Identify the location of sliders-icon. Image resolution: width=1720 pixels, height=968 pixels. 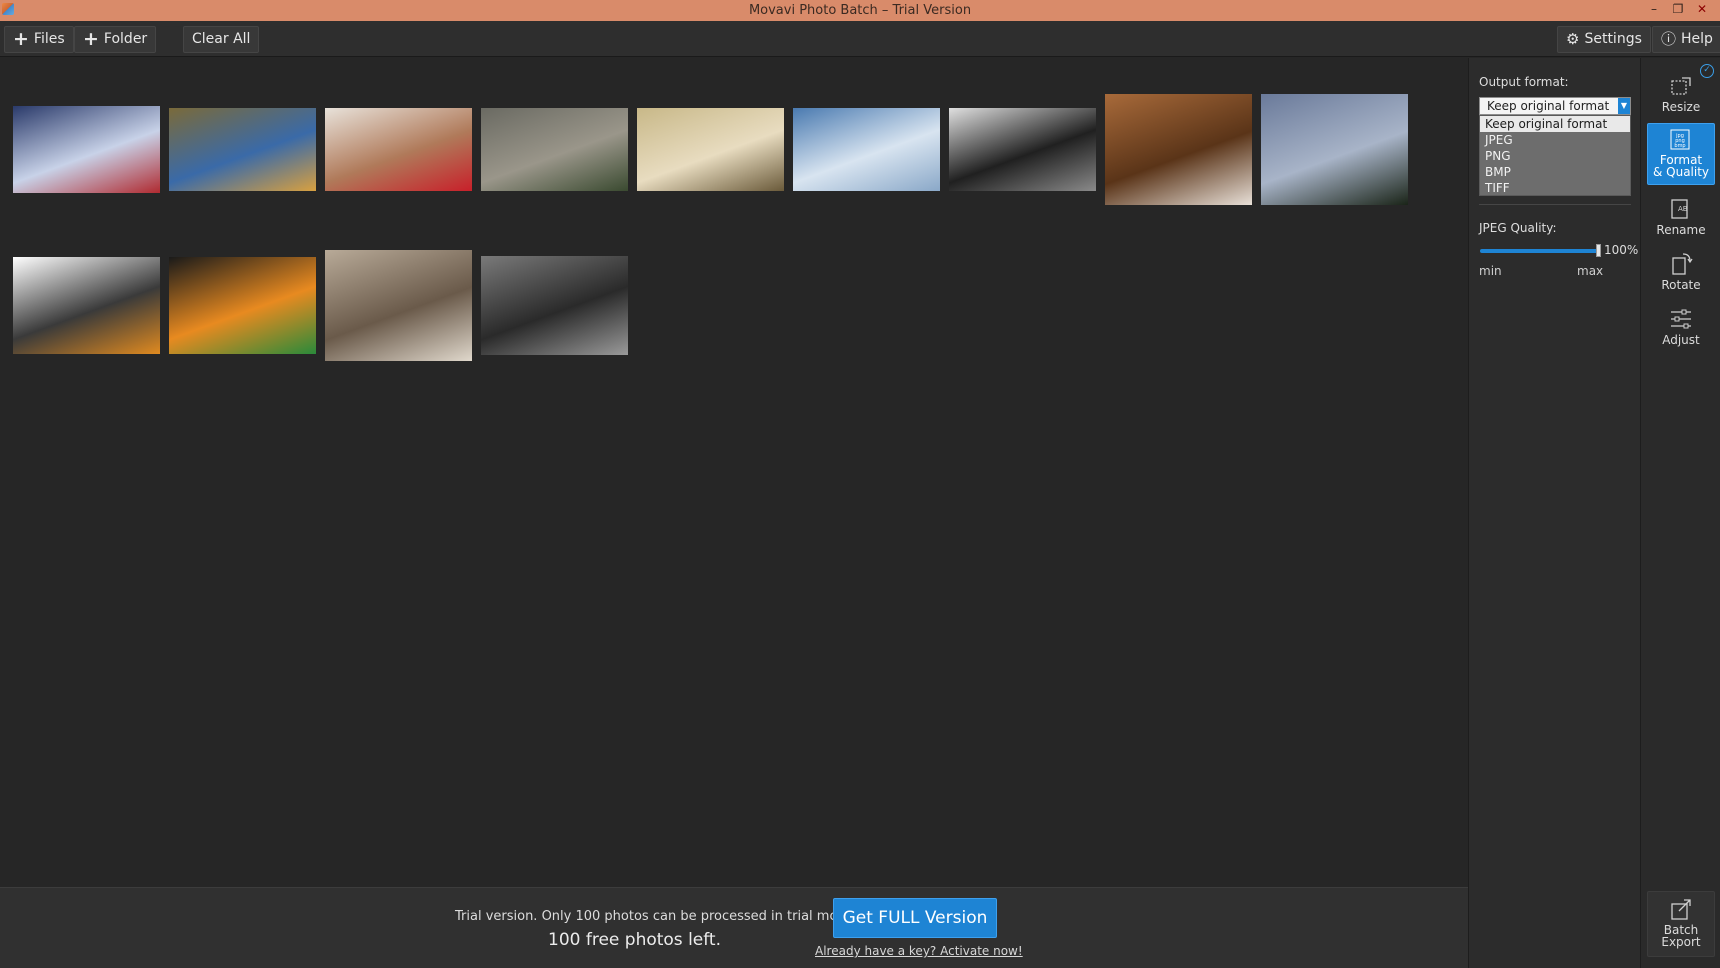
(1681, 319).